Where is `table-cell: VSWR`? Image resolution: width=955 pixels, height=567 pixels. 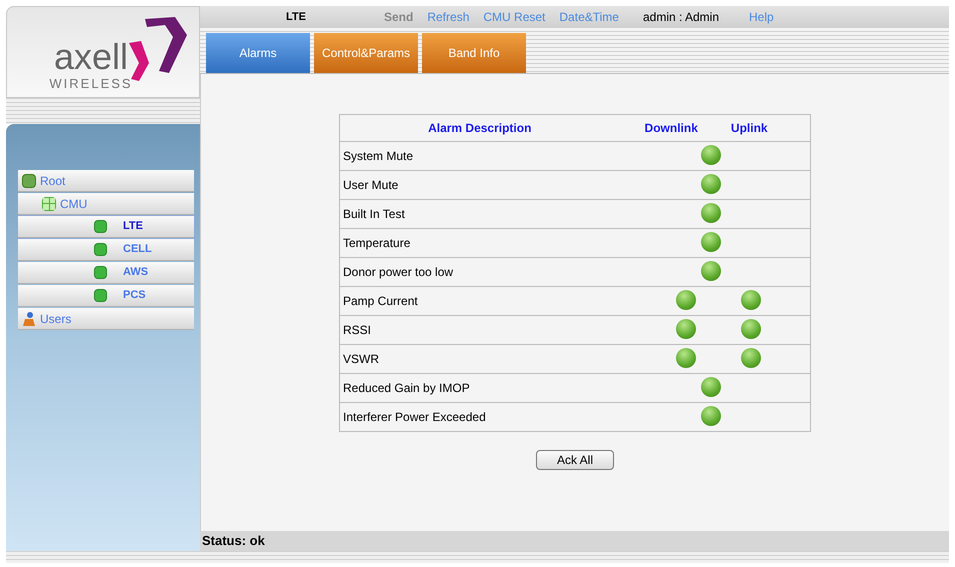 table-cell: VSWR is located at coordinates (480, 359).